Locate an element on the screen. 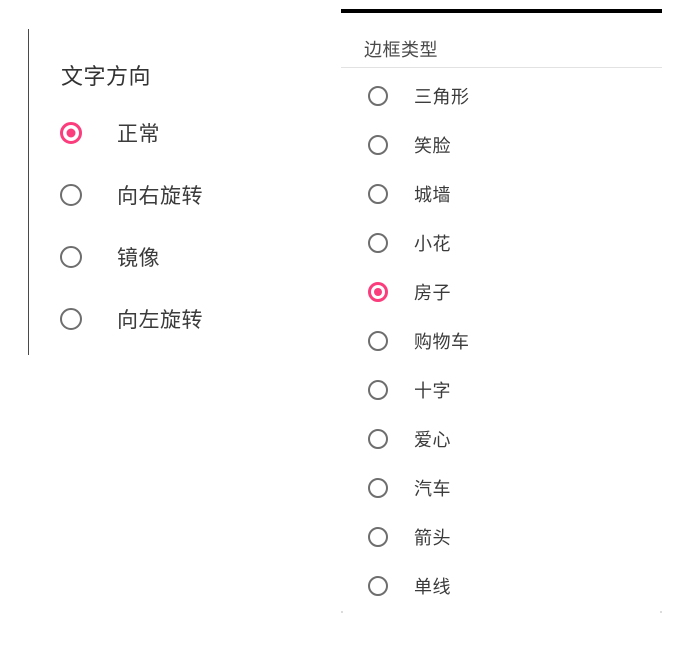 The image size is (674, 652). radio-option-city-wall: 城墙 is located at coordinates (501, 193).